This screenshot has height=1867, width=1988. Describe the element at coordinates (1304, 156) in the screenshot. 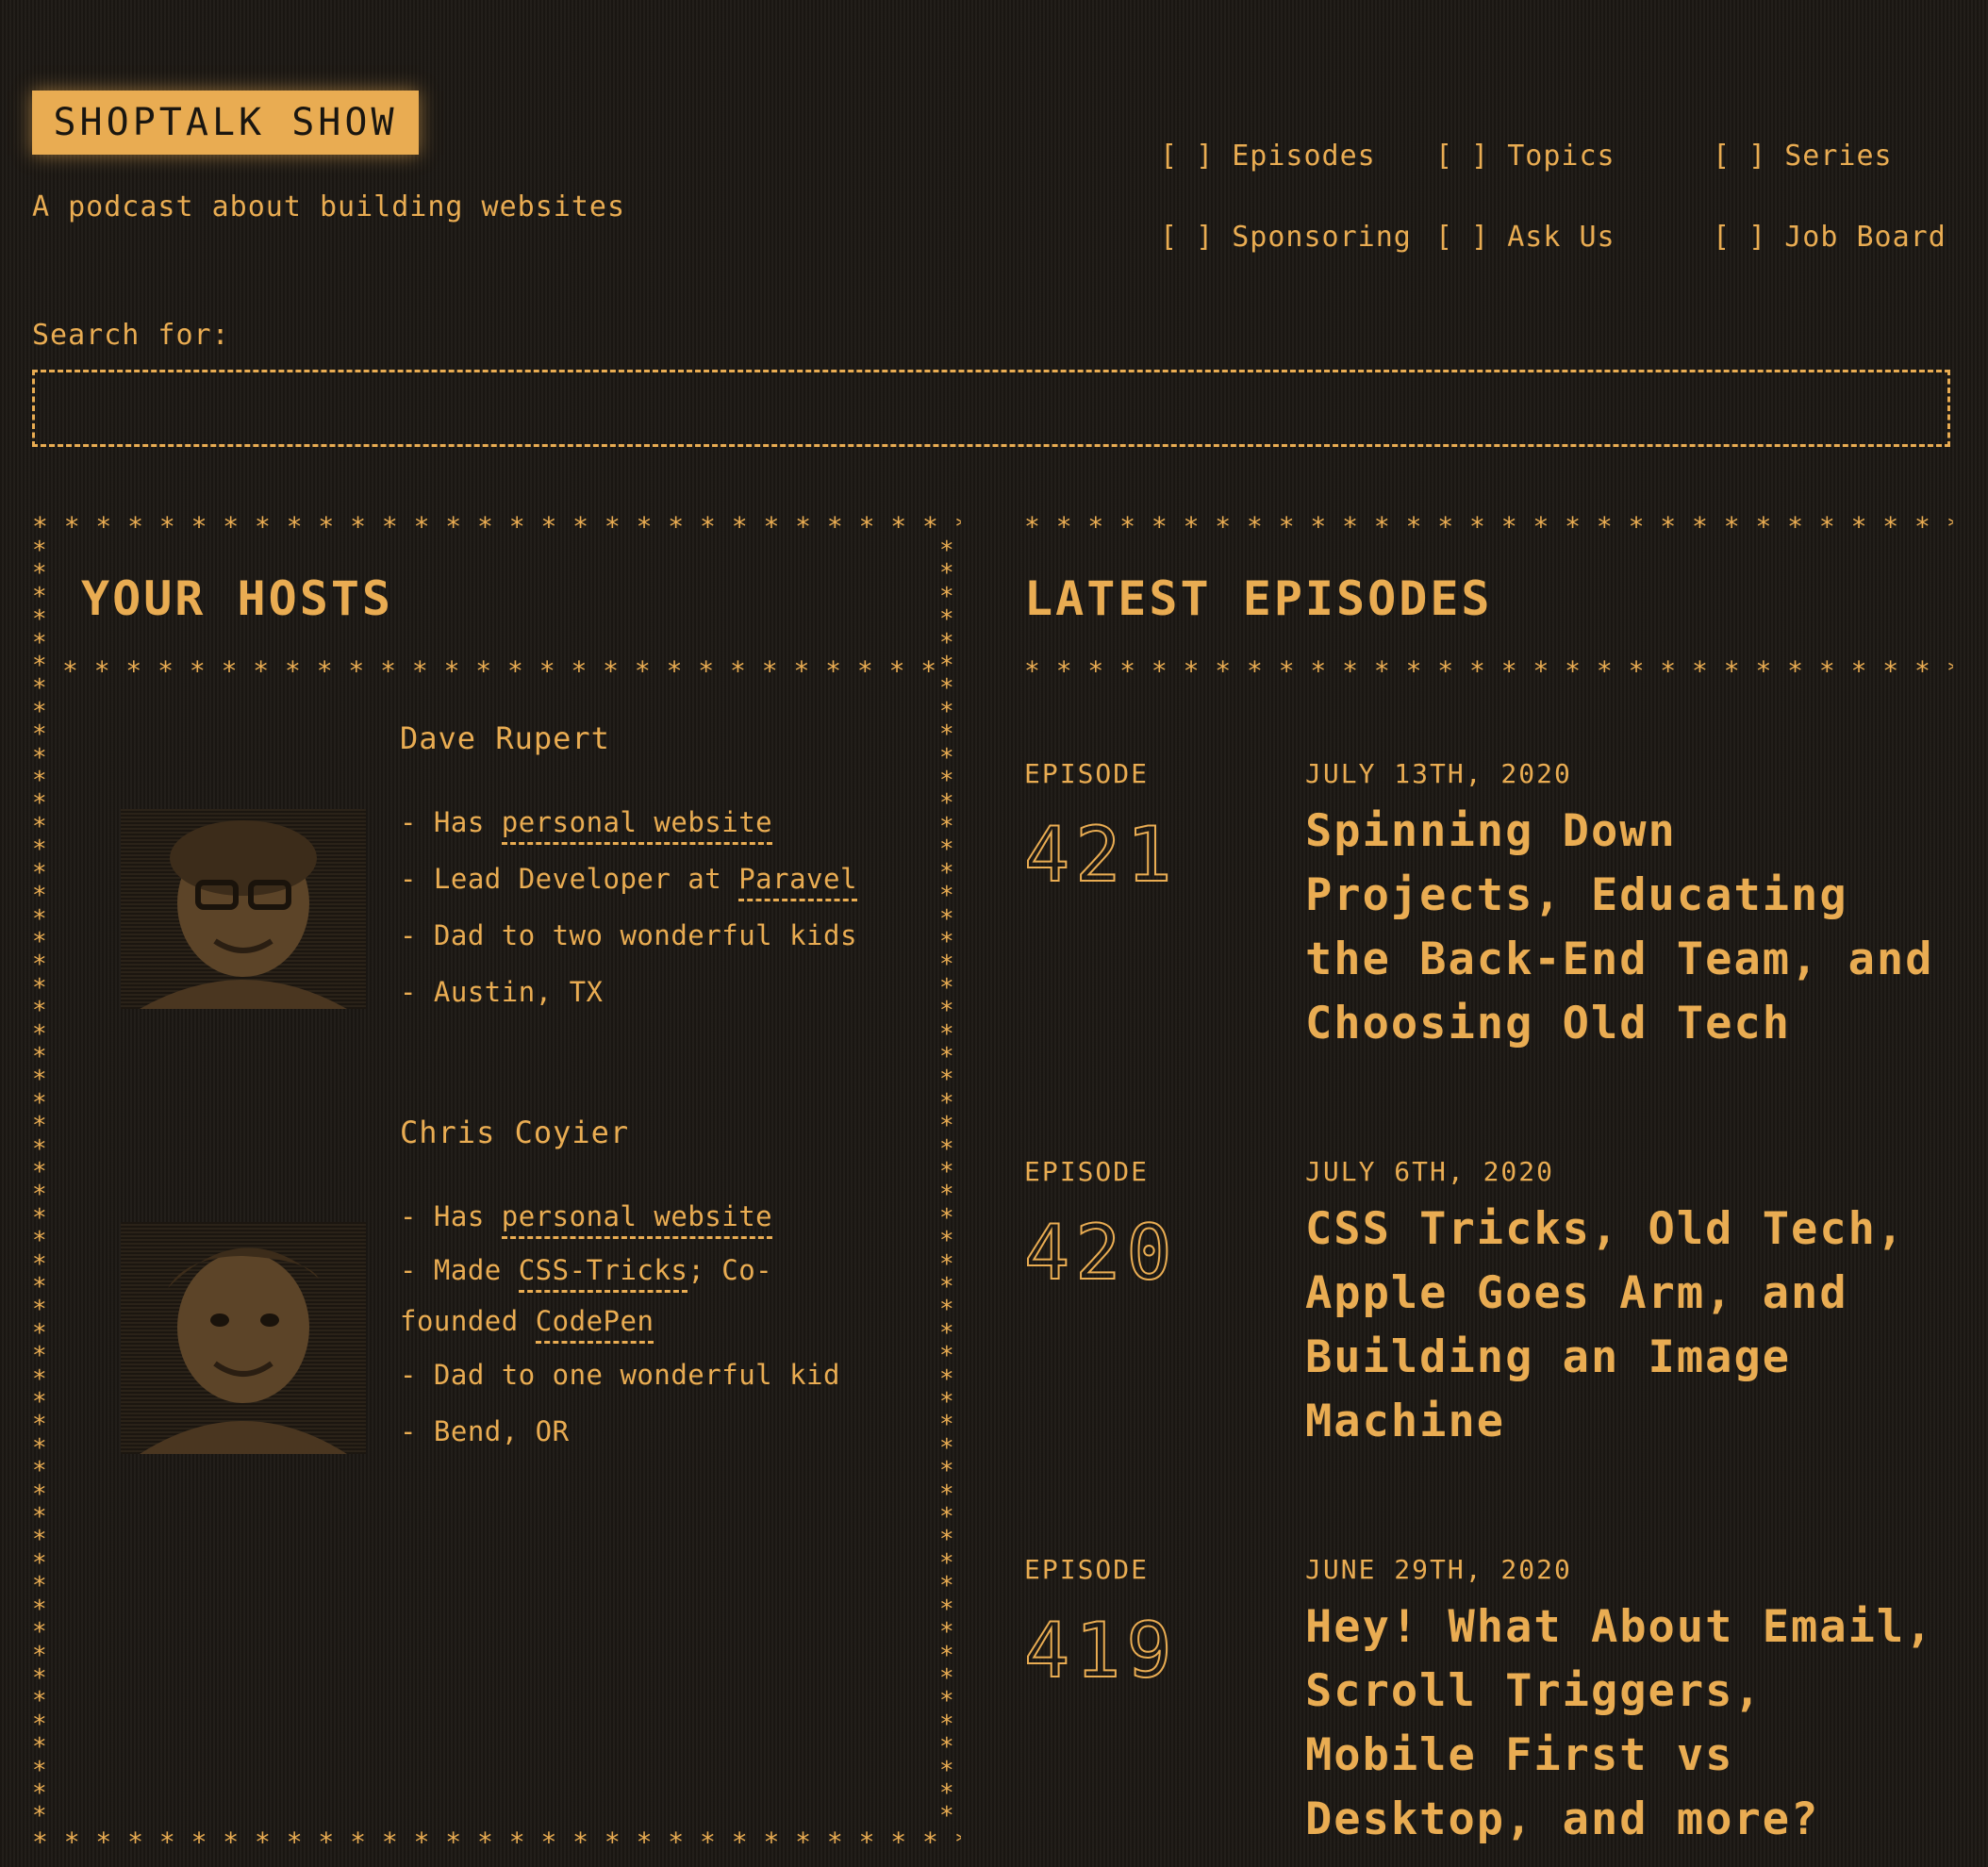

I see `nav-label: Episodes` at that location.